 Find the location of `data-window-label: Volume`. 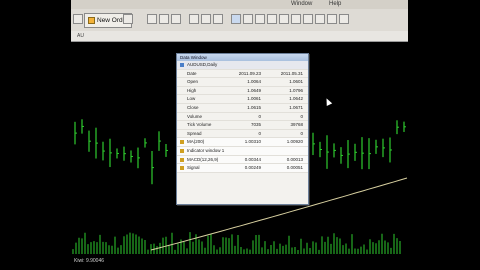

data-window-label: Volume is located at coordinates (195, 116).